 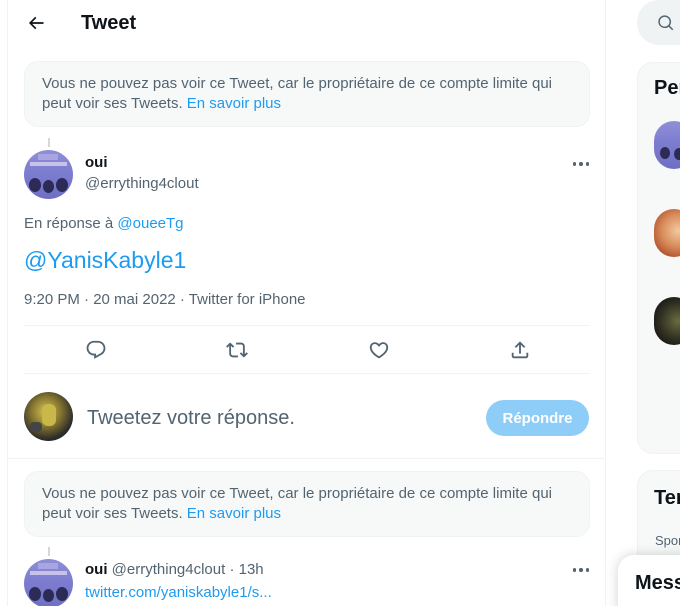 What do you see at coordinates (666, 23) in the screenshot?
I see `search-icon` at bounding box center [666, 23].